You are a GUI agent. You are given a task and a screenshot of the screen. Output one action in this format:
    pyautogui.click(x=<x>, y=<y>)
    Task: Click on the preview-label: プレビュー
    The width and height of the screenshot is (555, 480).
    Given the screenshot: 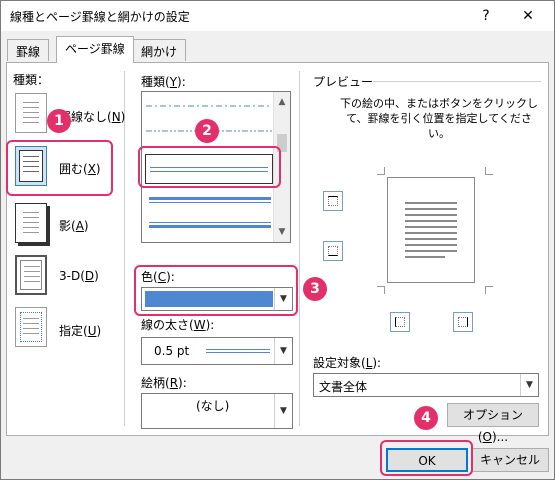 What is the action you would take?
    pyautogui.click(x=343, y=82)
    